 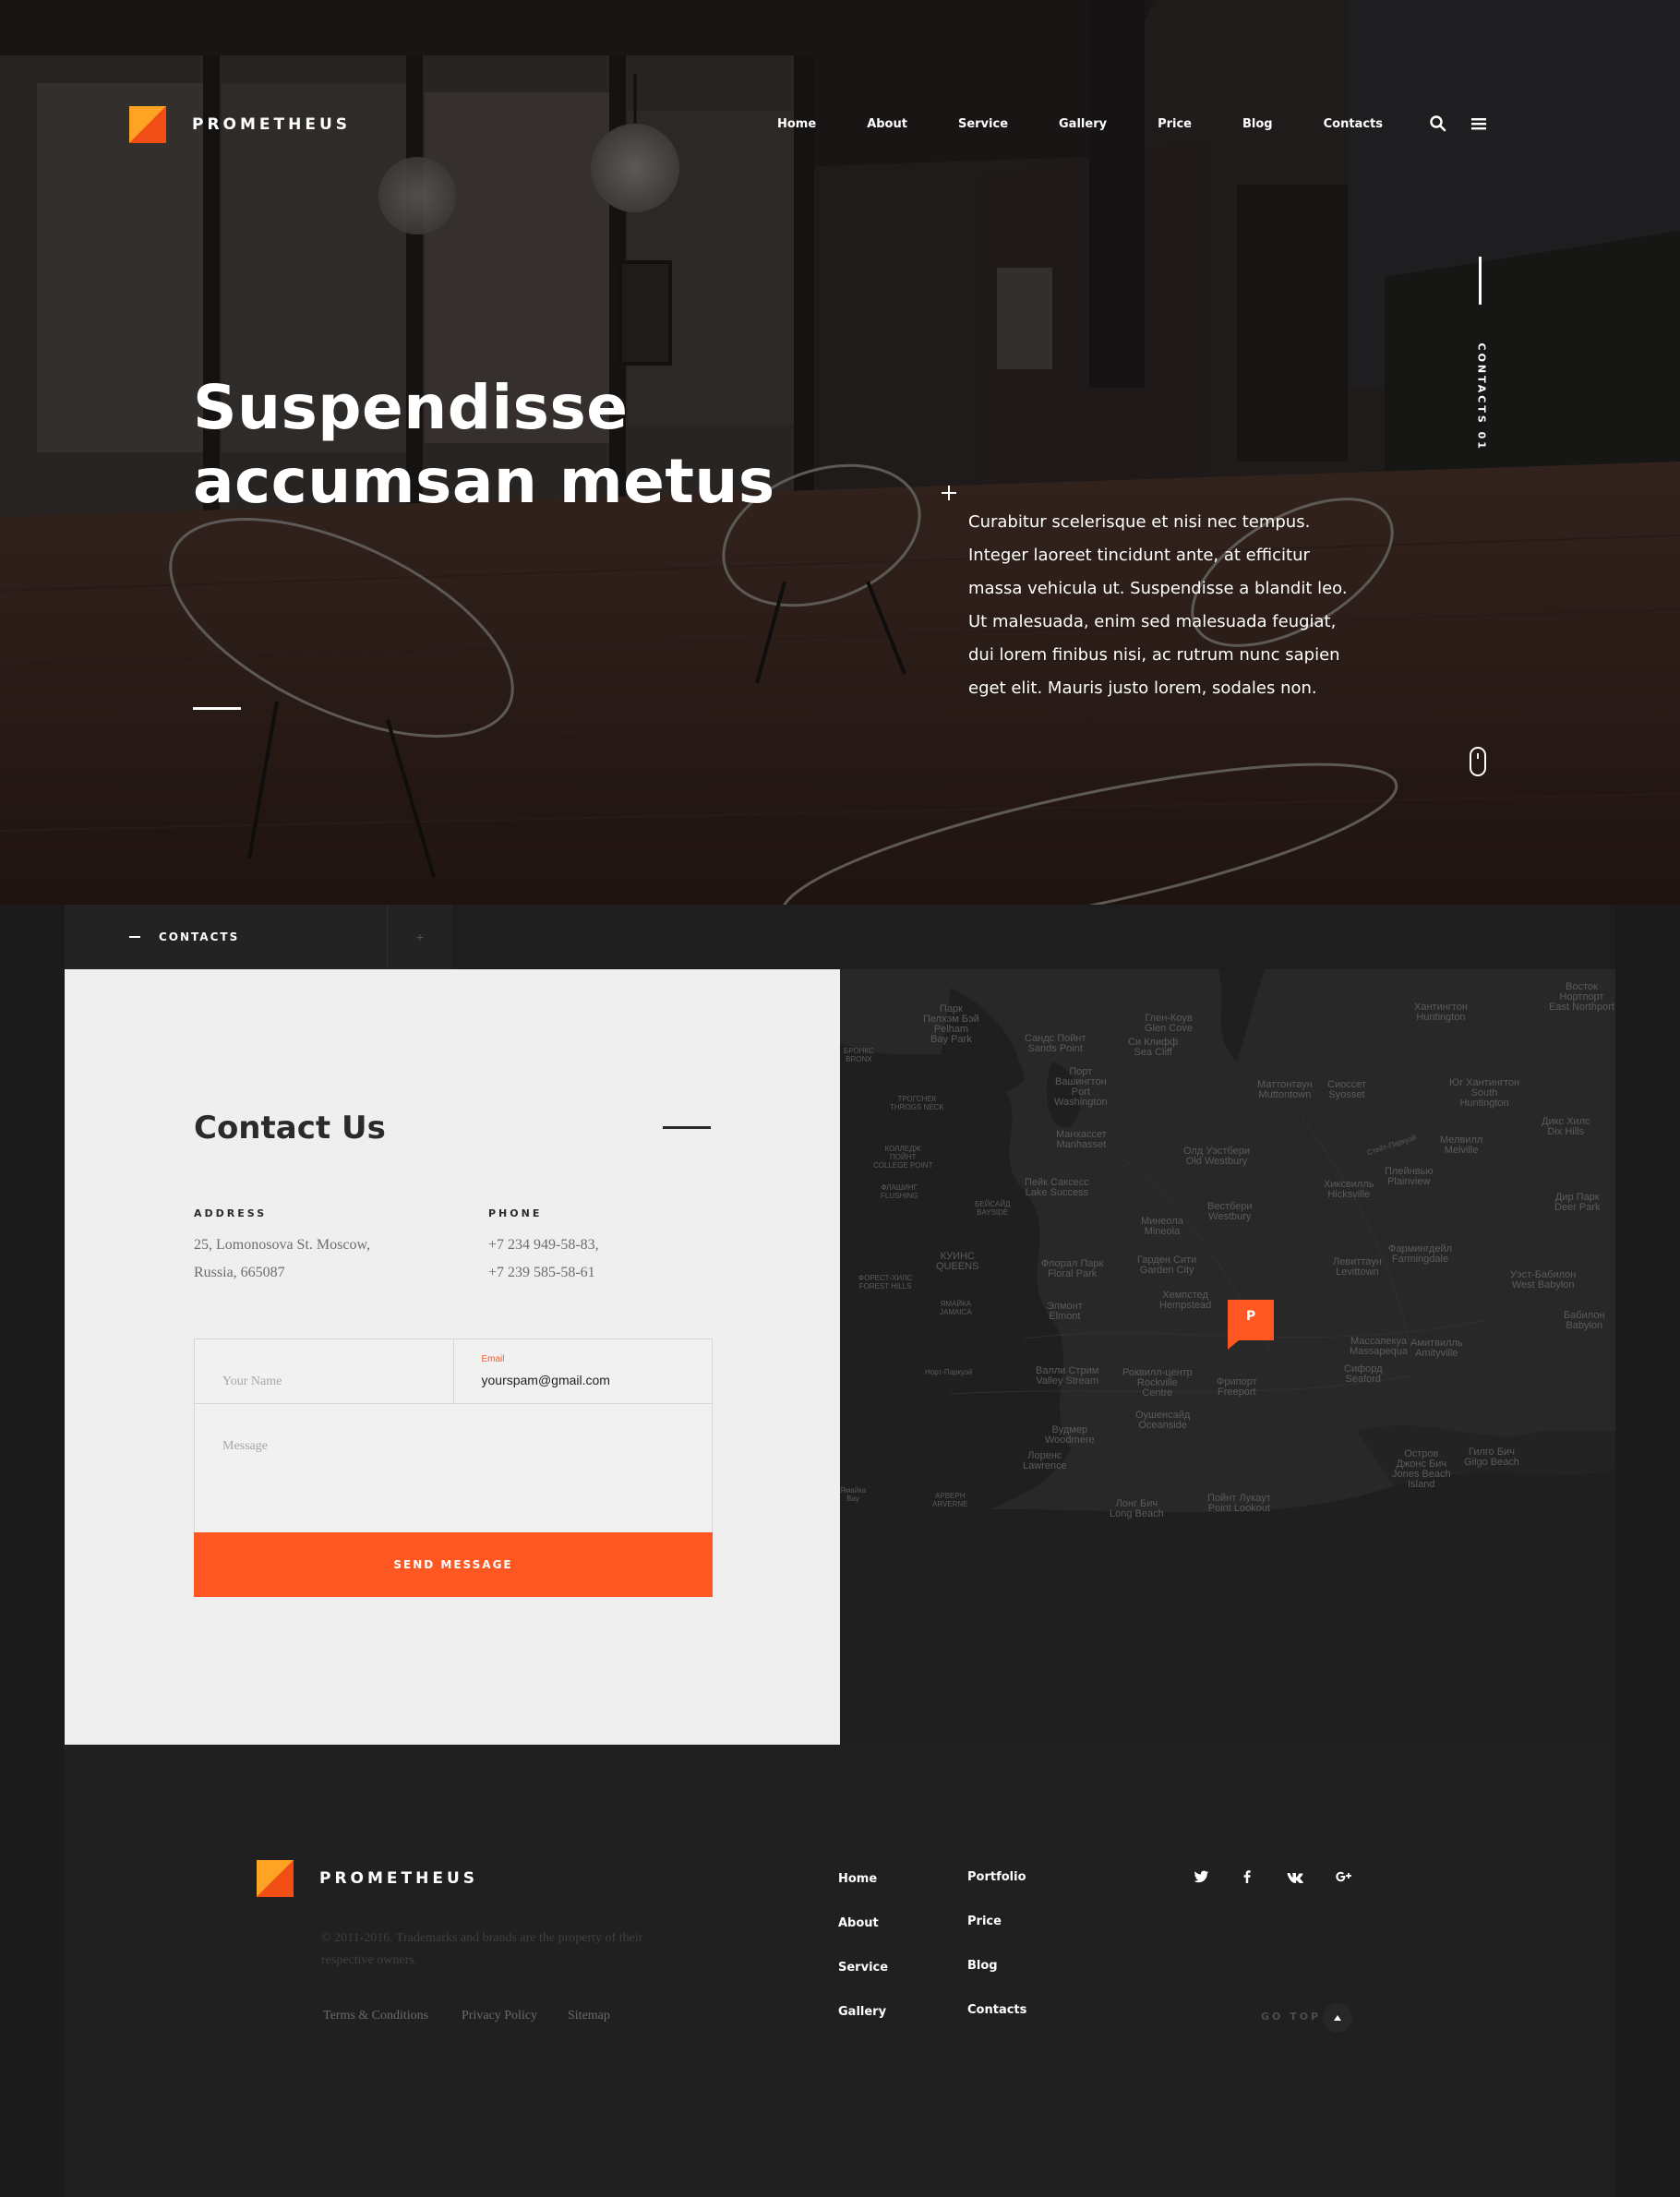 I want to click on plus-icon: +, so click(x=420, y=937).